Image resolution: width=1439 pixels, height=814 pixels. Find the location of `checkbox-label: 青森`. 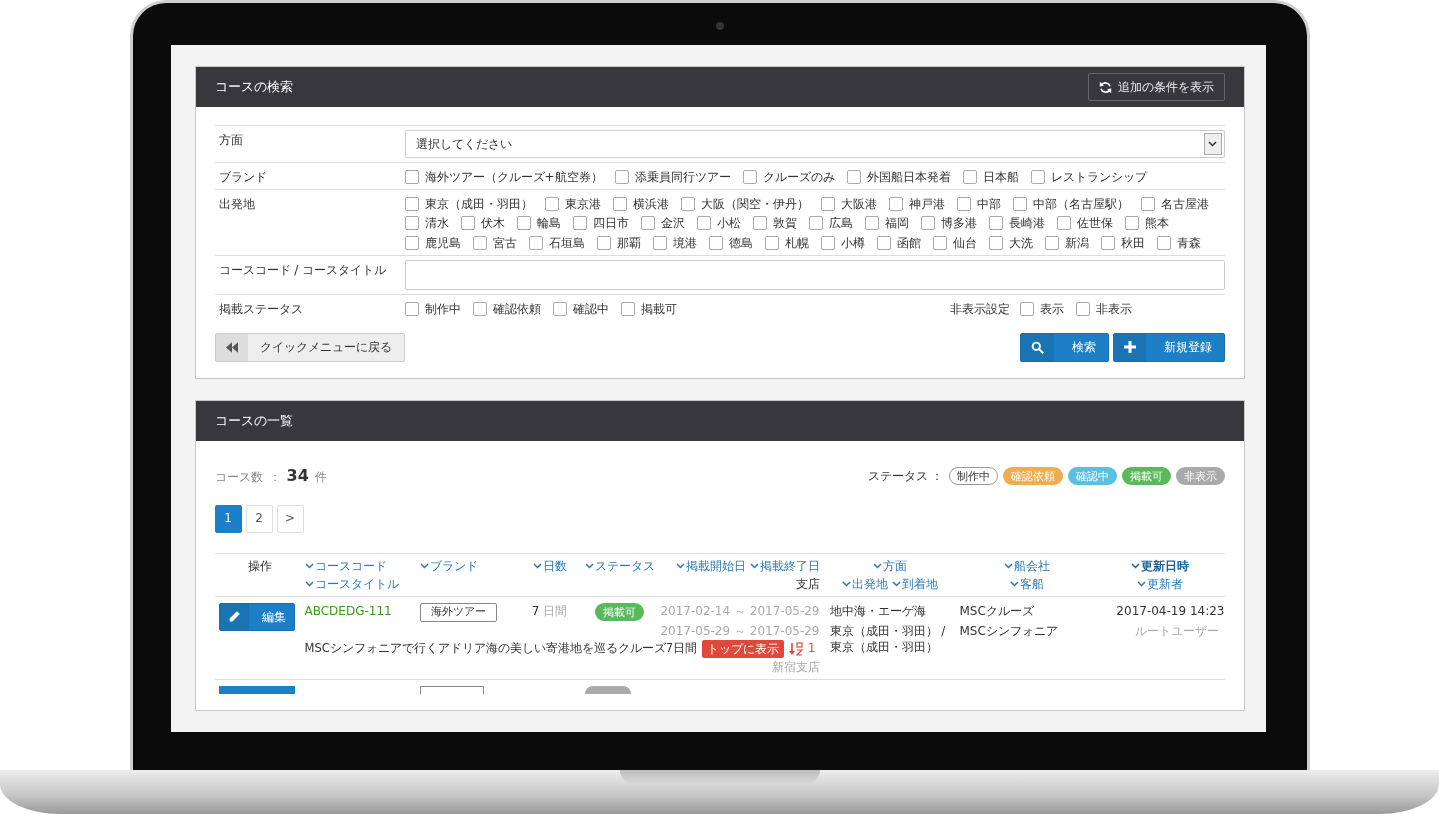

checkbox-label: 青森 is located at coordinates (1188, 242).